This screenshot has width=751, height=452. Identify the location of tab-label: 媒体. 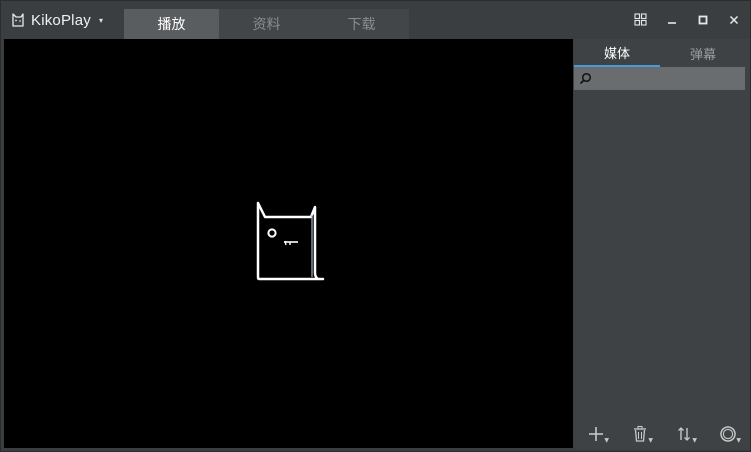
(616, 54).